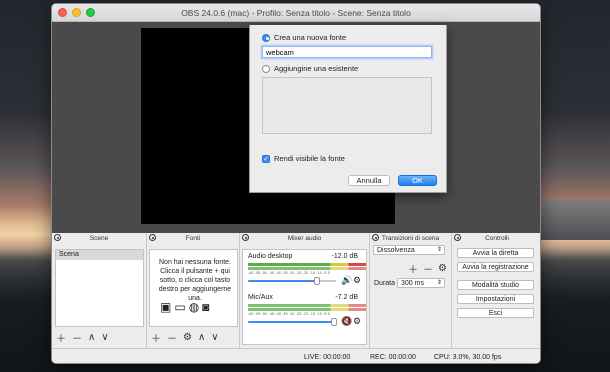  Describe the element at coordinates (344, 256) in the screenshot. I see `desktop-audio-db: -12.0 dB` at that location.